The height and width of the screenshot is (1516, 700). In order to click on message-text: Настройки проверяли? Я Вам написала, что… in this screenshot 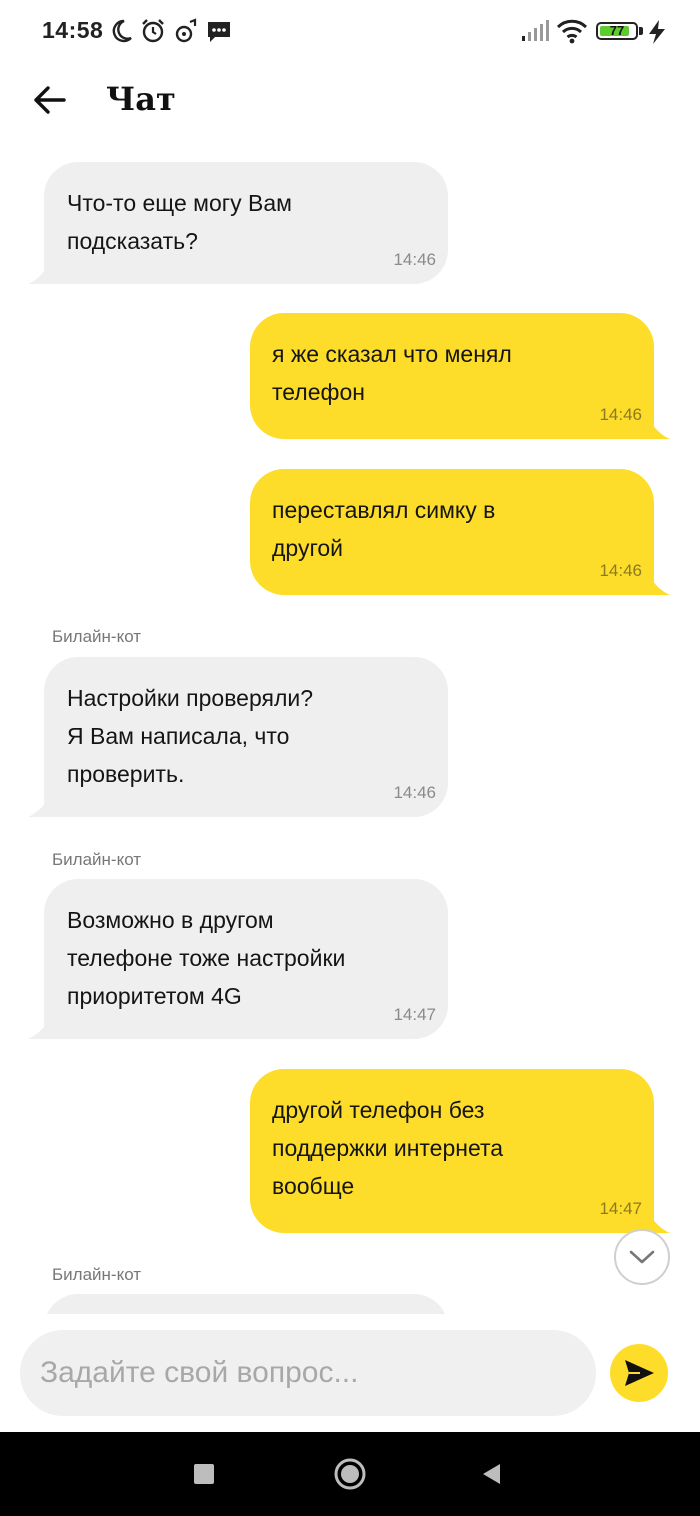, I will do `click(190, 736)`.